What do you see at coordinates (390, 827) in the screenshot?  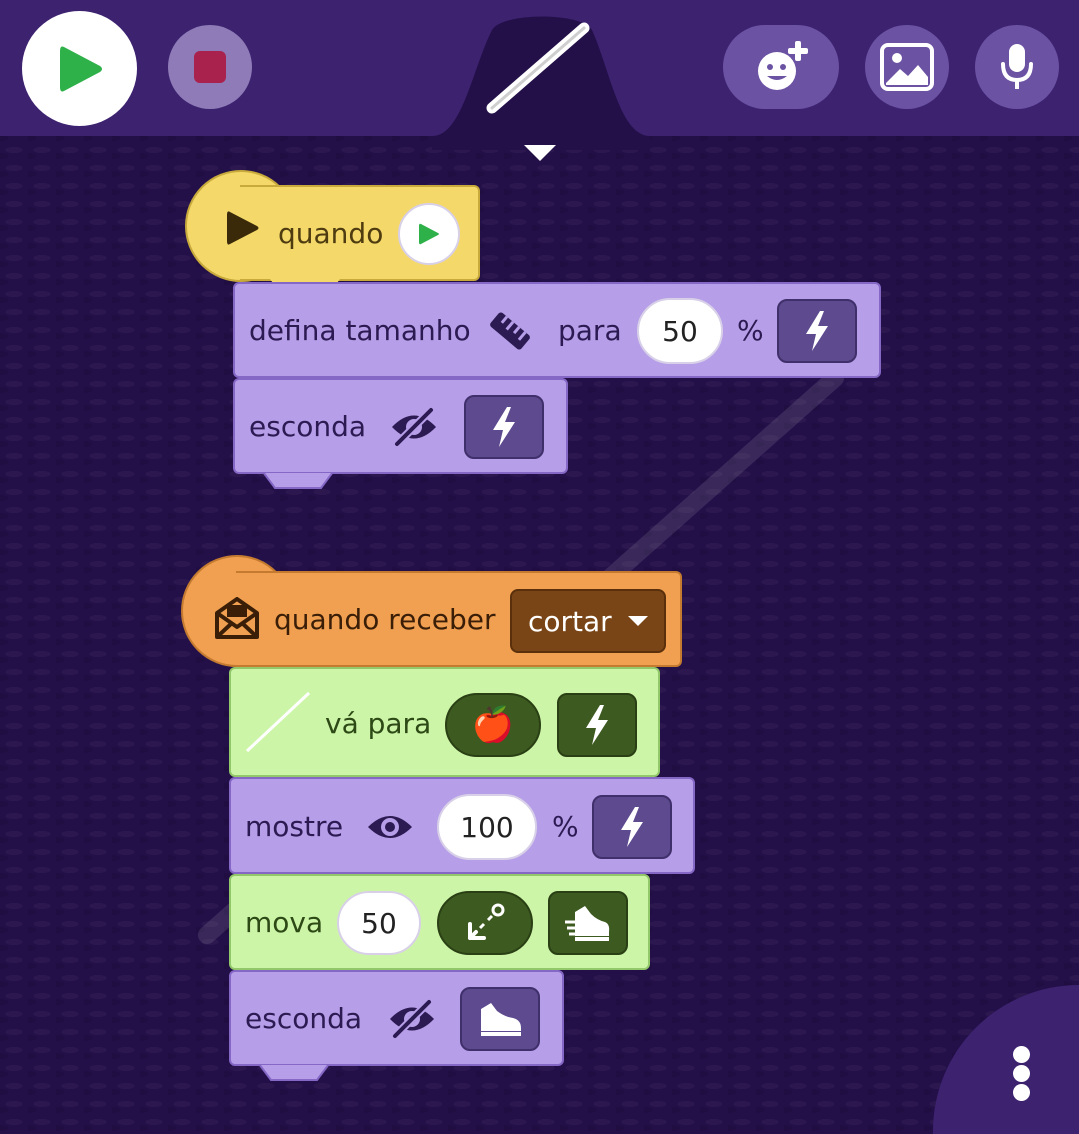 I see `eye-icon` at bounding box center [390, 827].